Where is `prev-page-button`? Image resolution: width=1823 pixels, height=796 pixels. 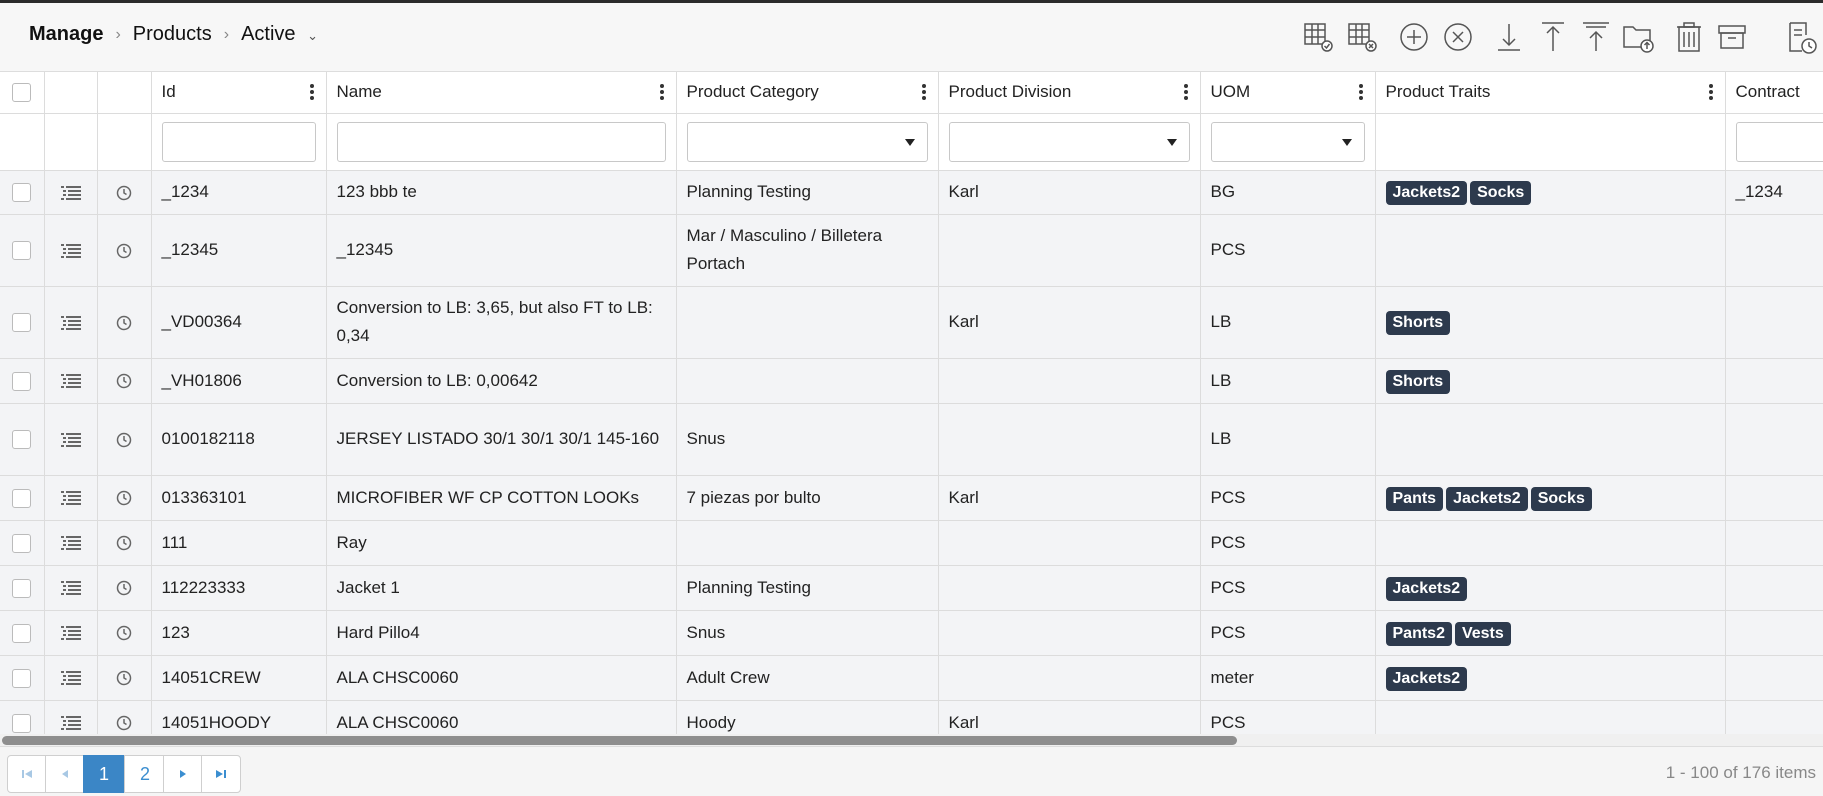
prev-page-button is located at coordinates (64, 774).